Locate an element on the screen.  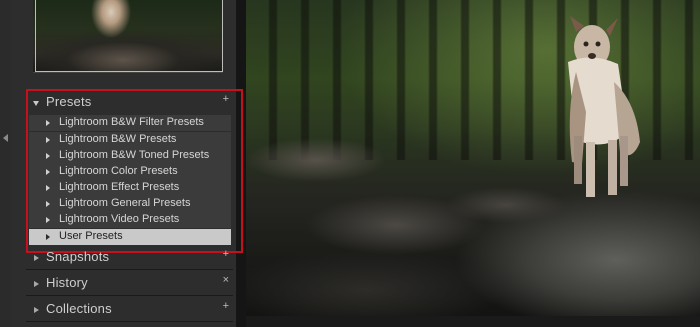
add-snapshot-icon: + is located at coordinates (226, 254).